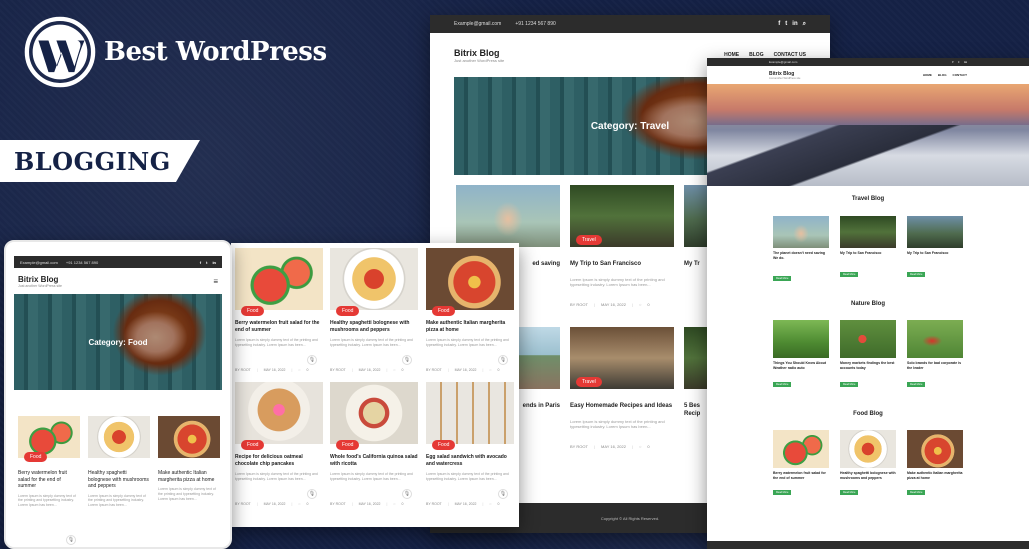 The width and height of the screenshot is (1029, 549). Describe the element at coordinates (927, 75) in the screenshot. I see `nav-home: HOME` at that location.